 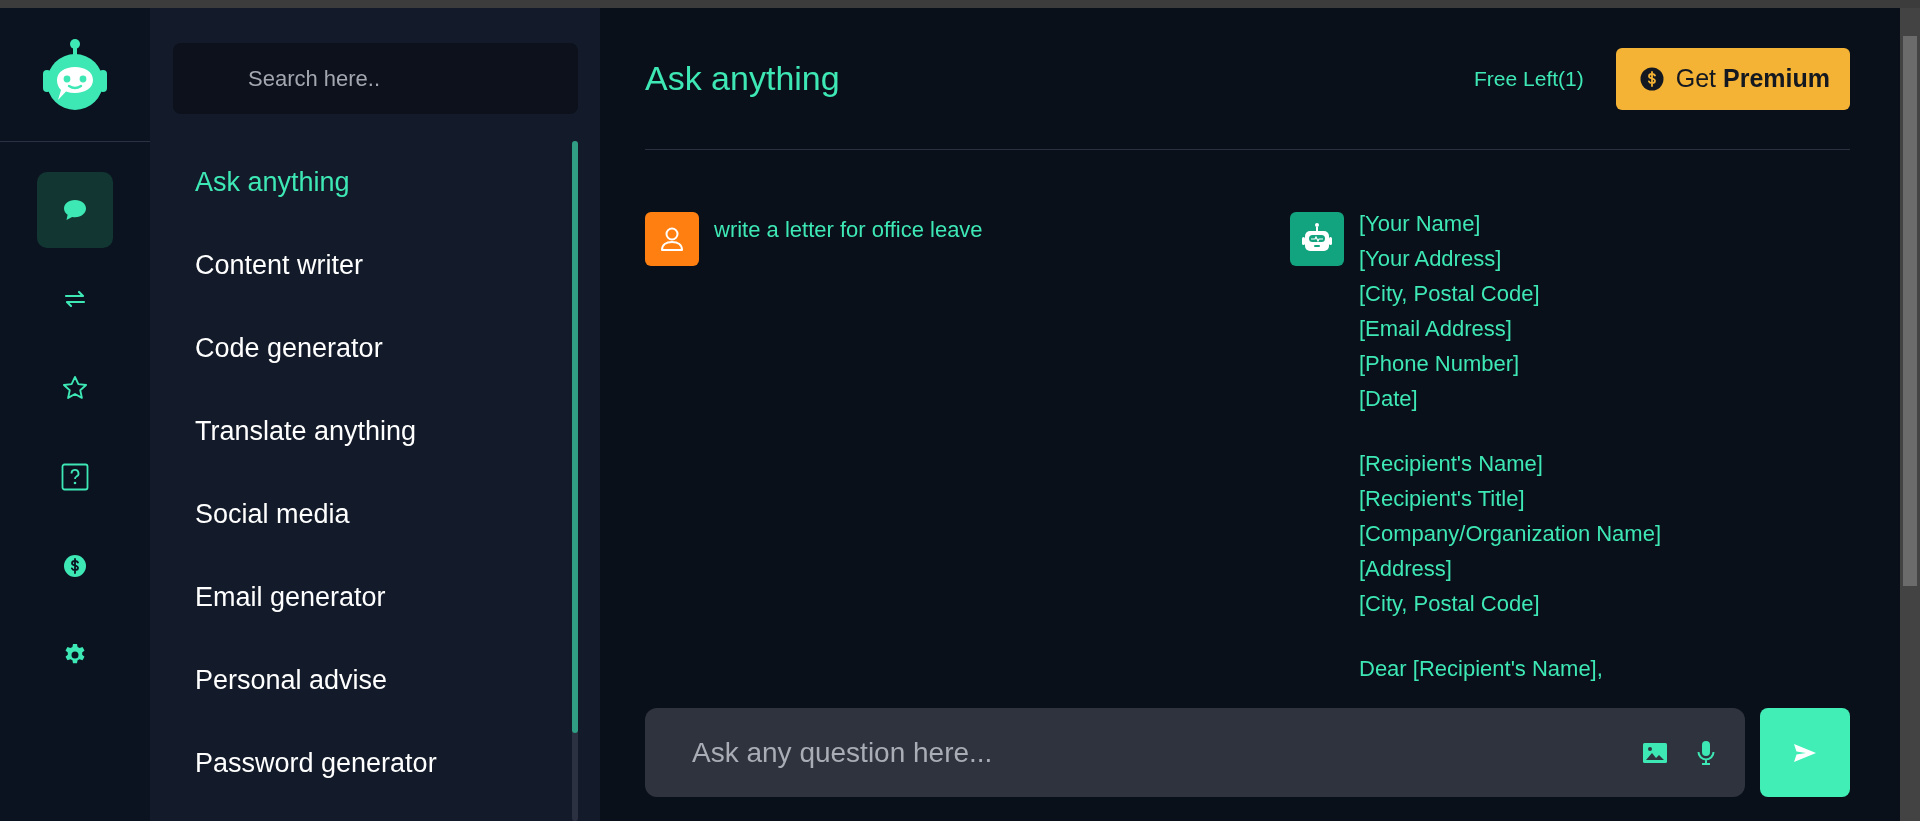 I want to click on send-icon, so click(x=1805, y=752).